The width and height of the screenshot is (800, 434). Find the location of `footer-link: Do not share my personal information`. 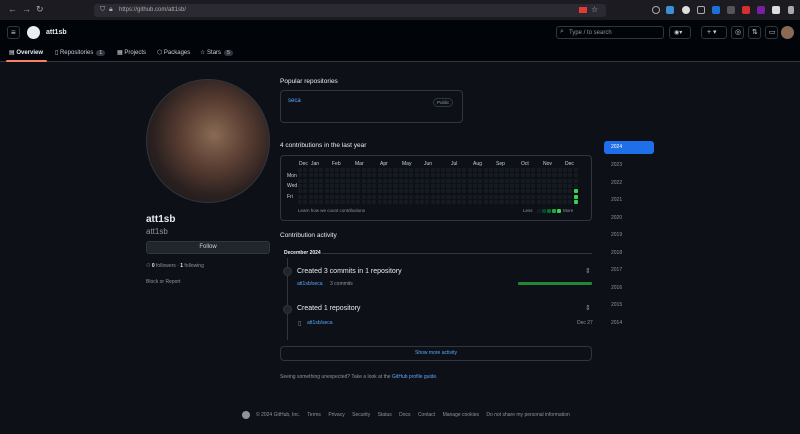

footer-link: Do not share my personal information is located at coordinates (527, 415).